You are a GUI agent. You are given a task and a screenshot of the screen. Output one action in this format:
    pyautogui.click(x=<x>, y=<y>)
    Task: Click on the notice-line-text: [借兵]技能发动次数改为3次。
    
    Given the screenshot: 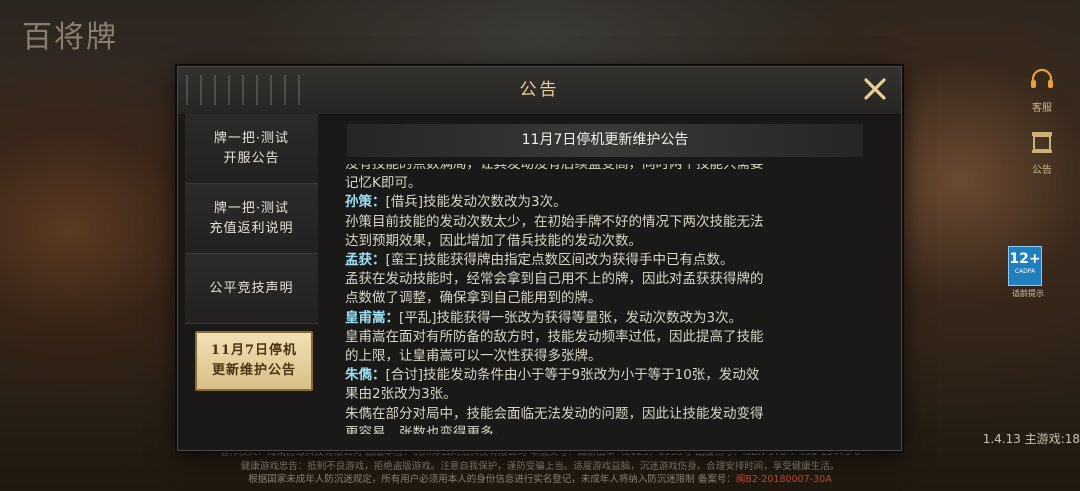 What is the action you would take?
    pyautogui.click(x=476, y=202)
    